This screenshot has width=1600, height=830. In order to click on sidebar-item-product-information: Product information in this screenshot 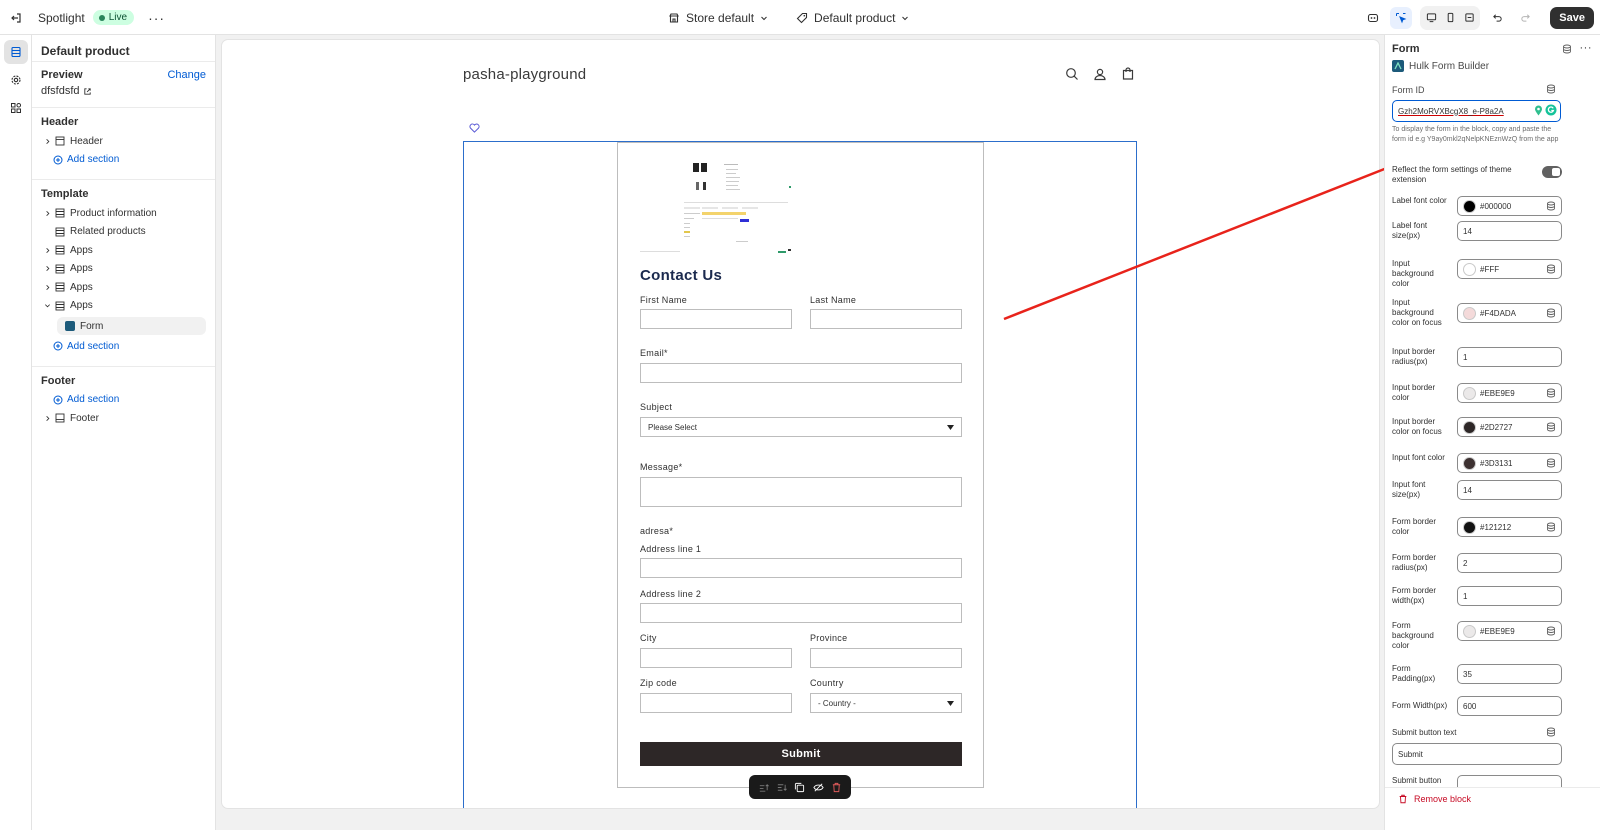, I will do `click(123, 213)`.